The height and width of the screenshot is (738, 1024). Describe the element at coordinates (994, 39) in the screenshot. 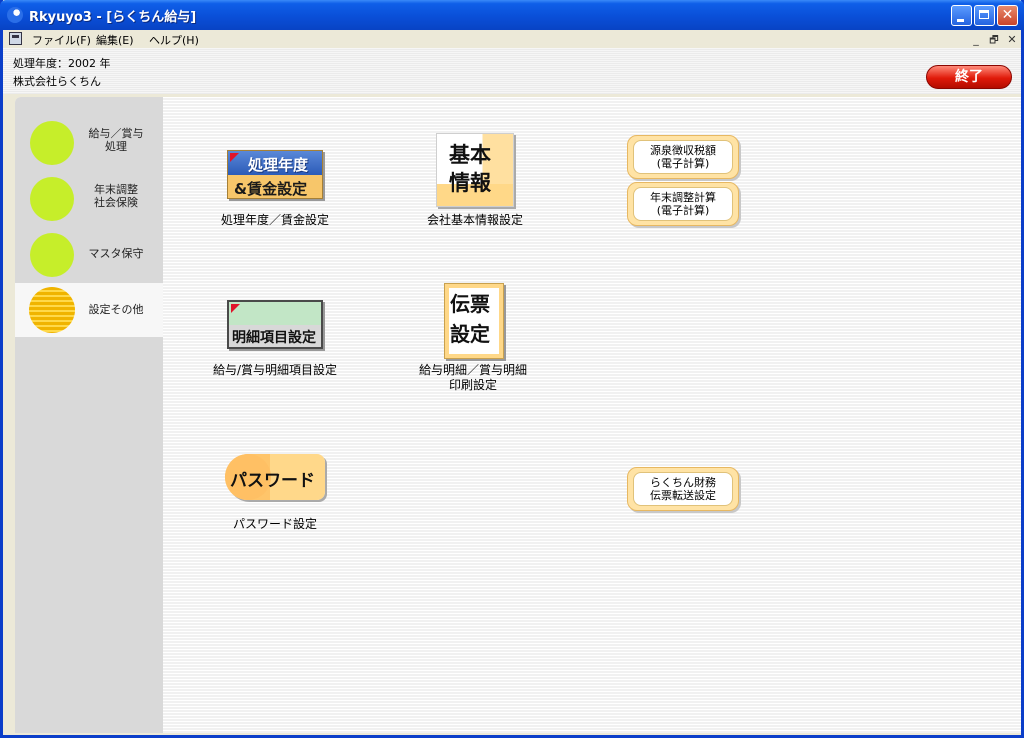

I see `mdi-restore-icon: 🗗` at that location.